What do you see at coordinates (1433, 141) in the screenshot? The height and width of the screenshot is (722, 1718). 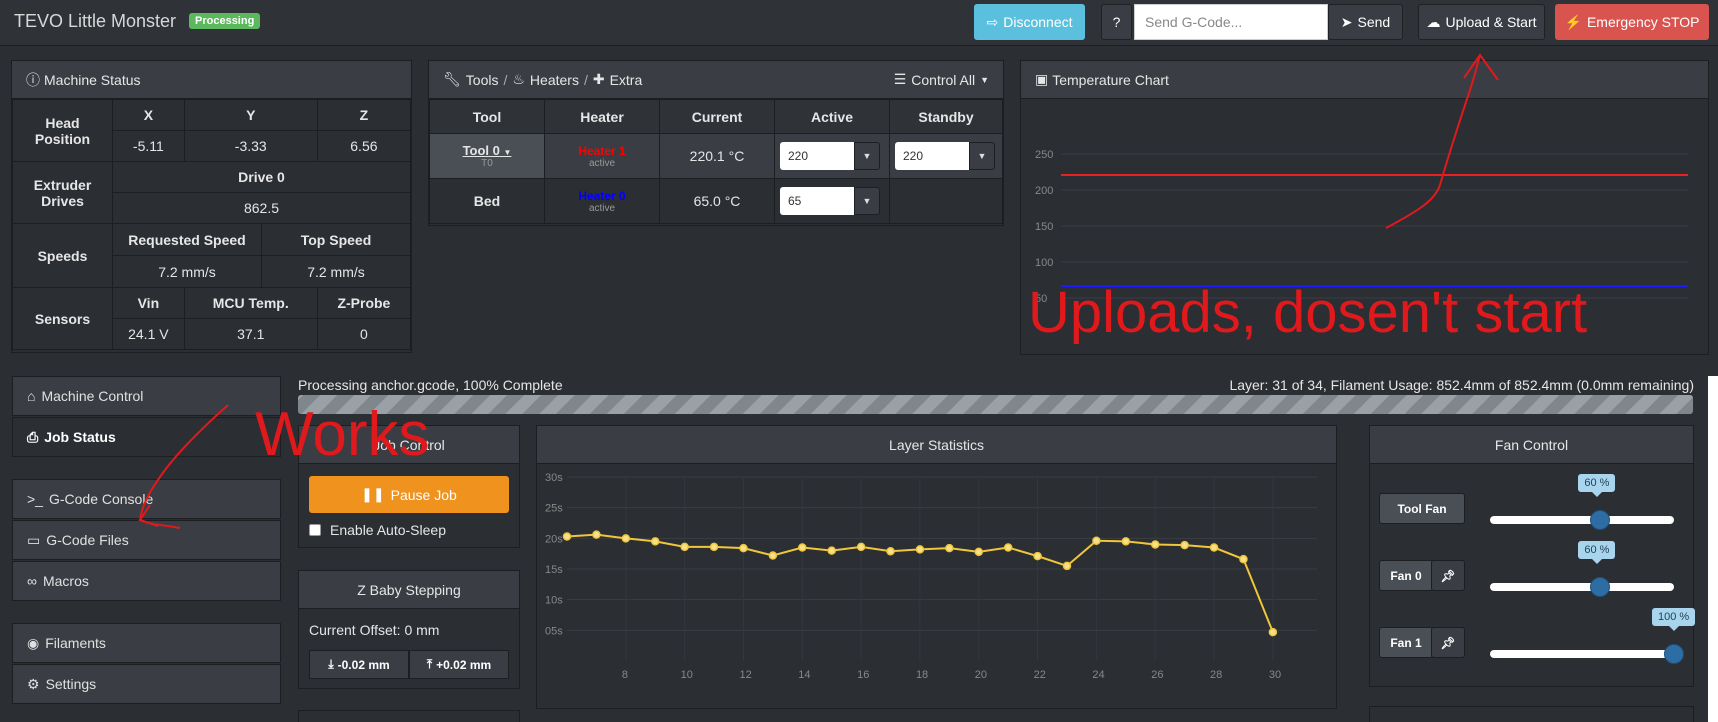 I see `arrow-up-annotation` at bounding box center [1433, 141].